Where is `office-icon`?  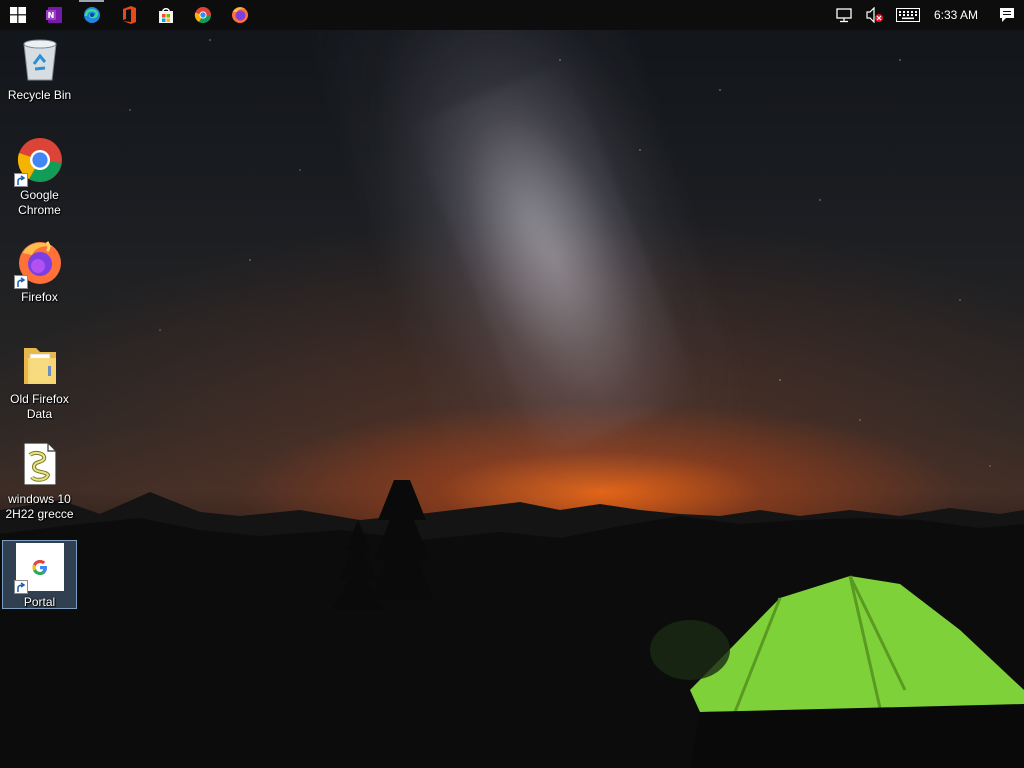
office-icon is located at coordinates (129, 15).